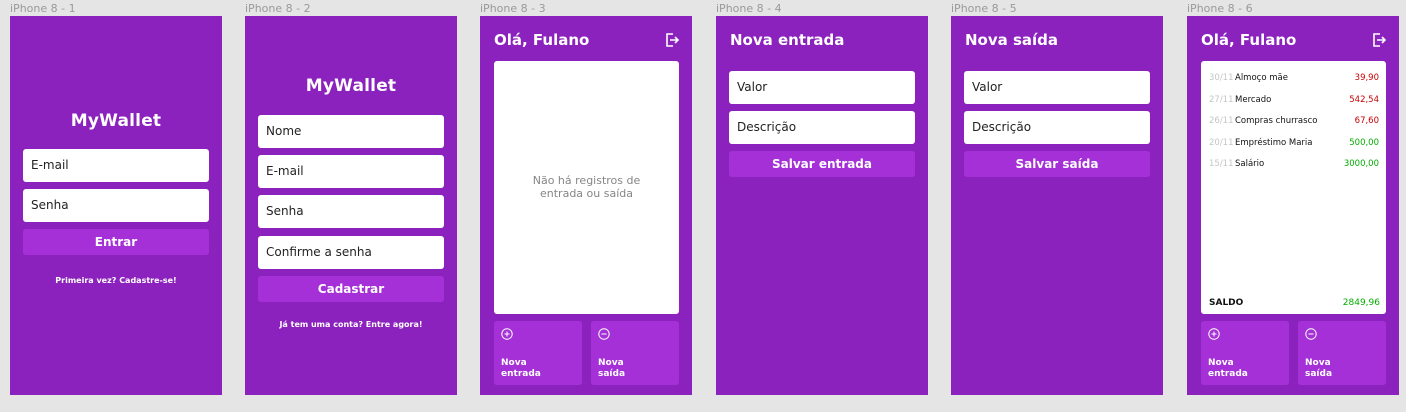 This screenshot has width=1406, height=412. I want to click on signup-button: Cadastrar, so click(351, 289).